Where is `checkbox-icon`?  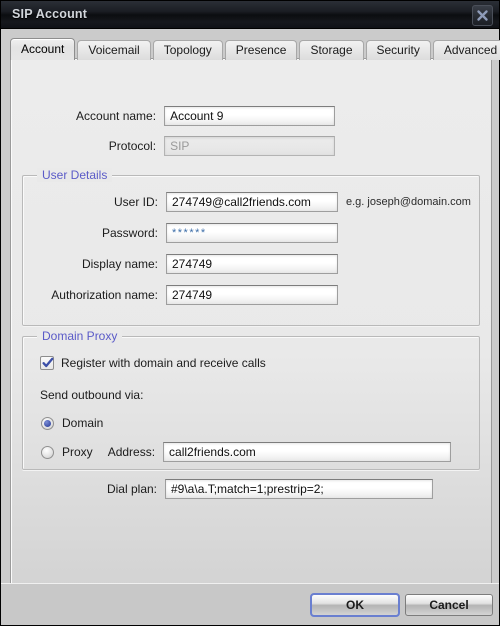
checkbox-icon is located at coordinates (47, 363).